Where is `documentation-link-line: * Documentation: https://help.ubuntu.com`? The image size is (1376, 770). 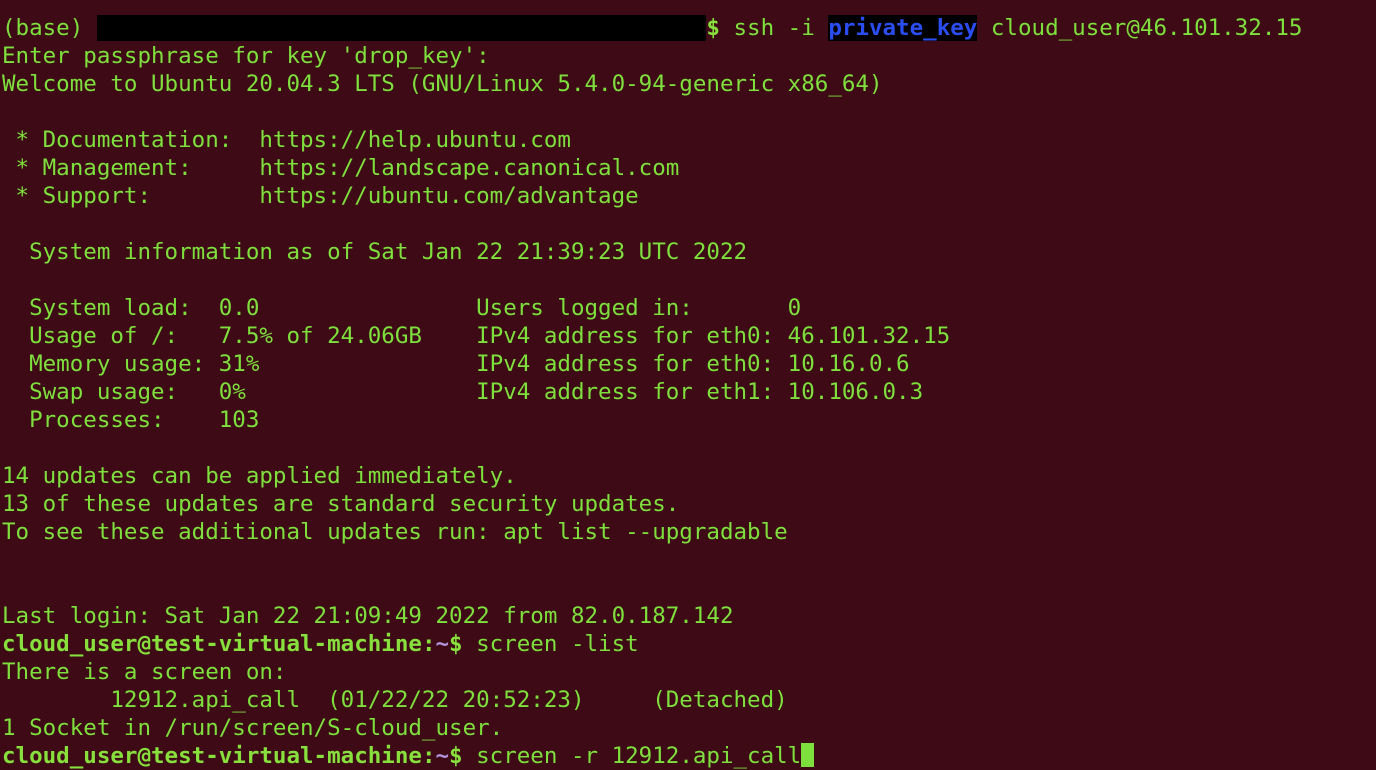 documentation-link-line: * Documentation: https://help.ubuntu.com is located at coordinates (286, 140).